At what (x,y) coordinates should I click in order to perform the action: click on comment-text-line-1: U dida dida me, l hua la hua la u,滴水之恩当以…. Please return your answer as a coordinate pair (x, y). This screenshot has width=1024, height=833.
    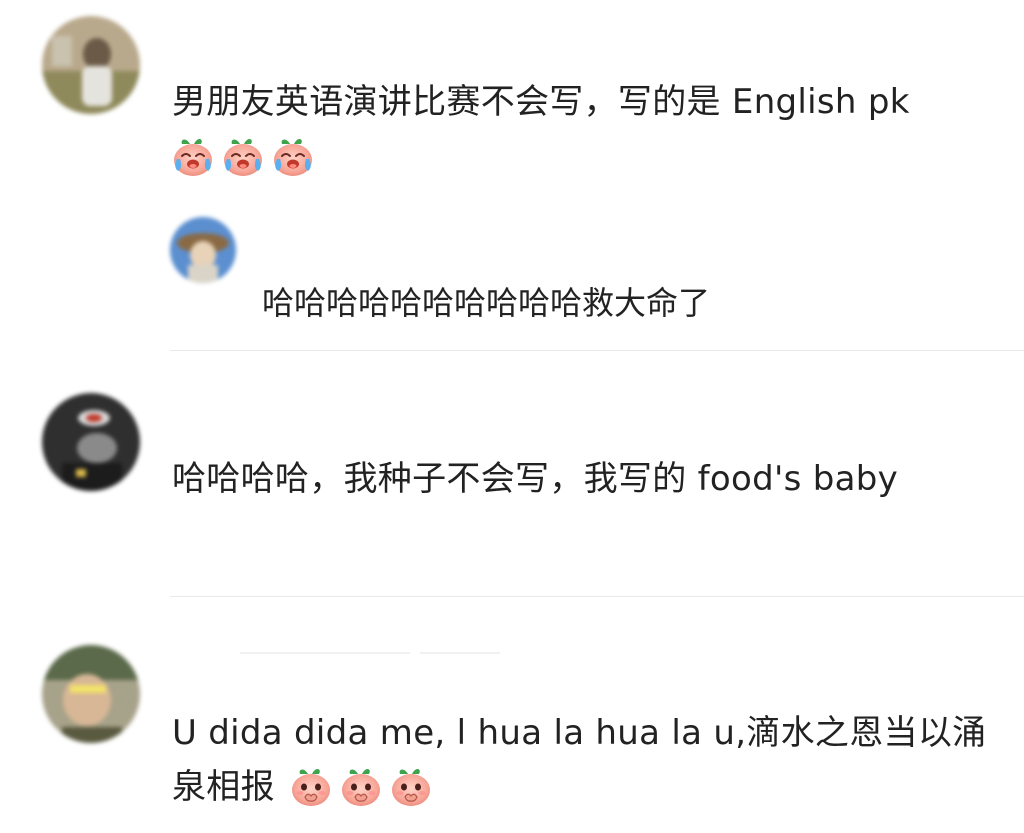
    Looking at the image, I should click on (579, 733).